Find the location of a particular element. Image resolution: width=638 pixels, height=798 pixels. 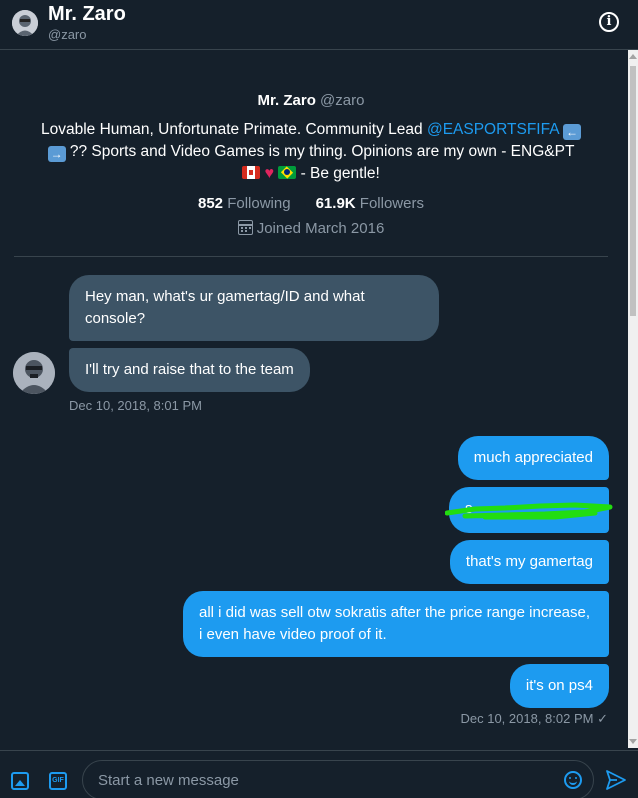

message-received: I'll try and raise that to the team is located at coordinates (189, 370).